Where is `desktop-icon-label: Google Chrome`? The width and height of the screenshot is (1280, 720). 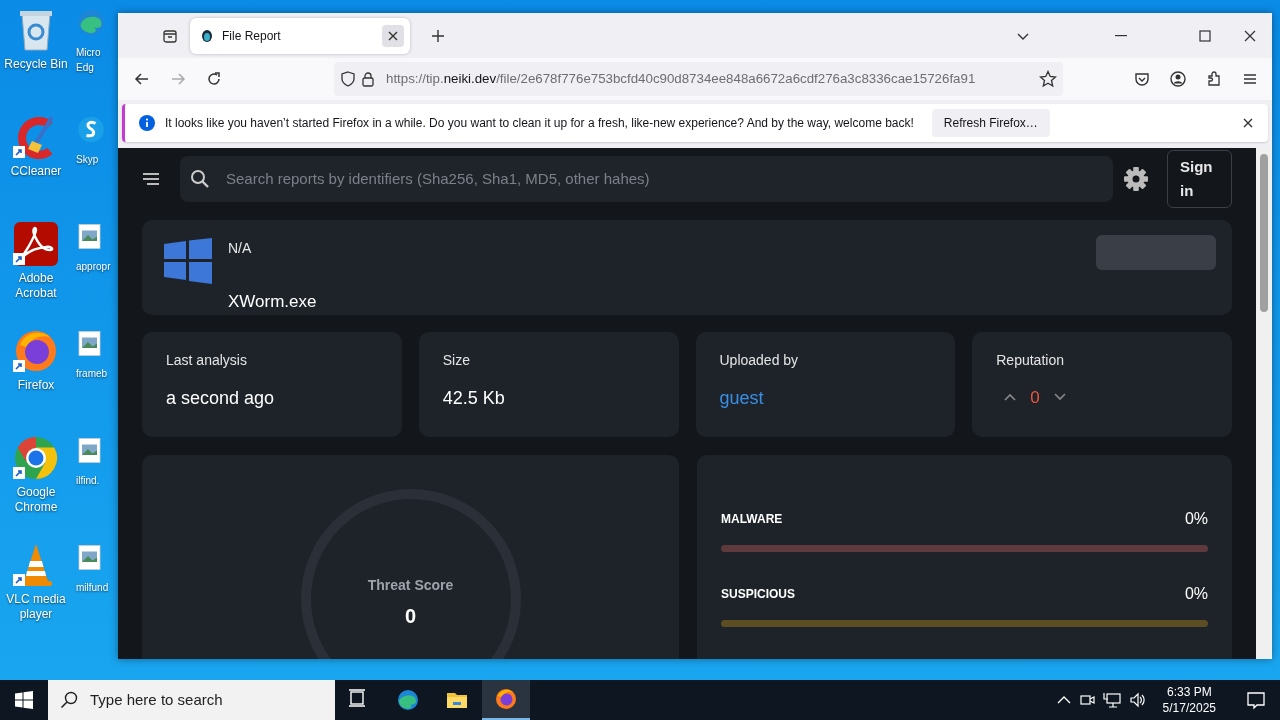 desktop-icon-label: Google Chrome is located at coordinates (36, 500).